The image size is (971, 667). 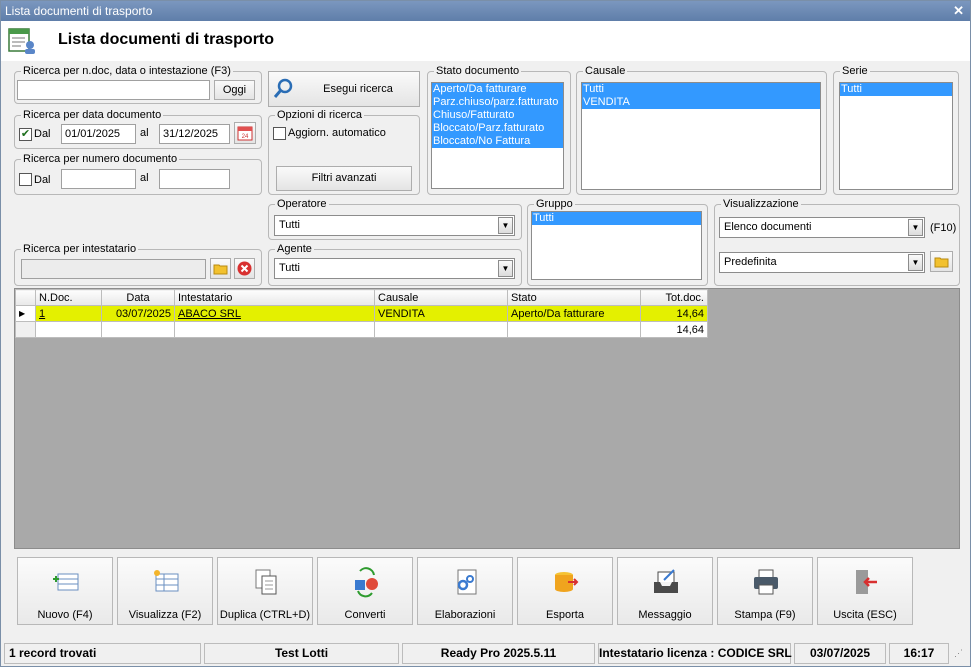 What do you see at coordinates (822, 227) in the screenshot?
I see `visualizzazione-select: Elenco documenti ▼` at bounding box center [822, 227].